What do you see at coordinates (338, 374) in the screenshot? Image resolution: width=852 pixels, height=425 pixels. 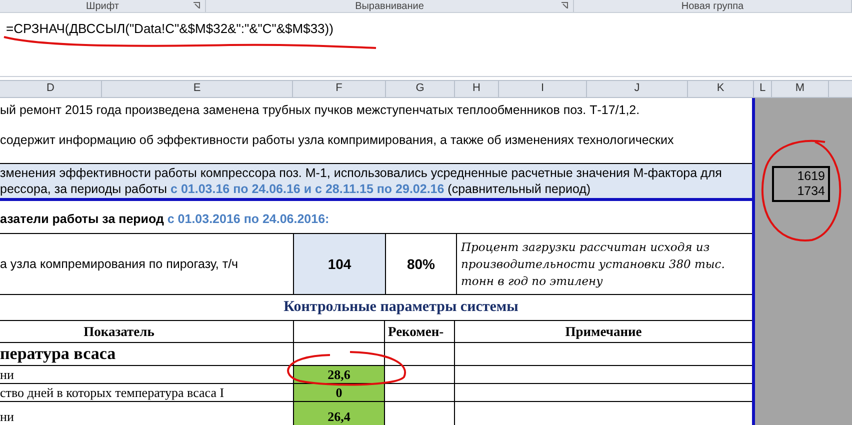 I see `value-cell: 28,6` at bounding box center [338, 374].